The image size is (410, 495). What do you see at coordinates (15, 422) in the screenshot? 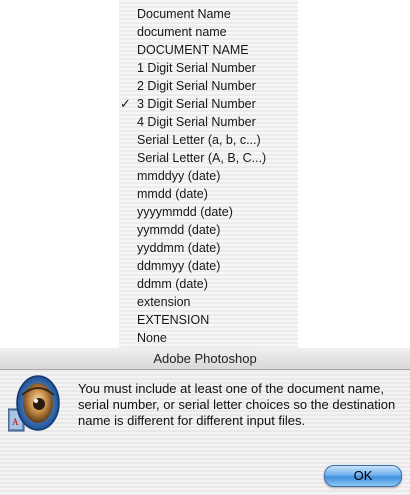
I see `svg-text: A` at bounding box center [15, 422].